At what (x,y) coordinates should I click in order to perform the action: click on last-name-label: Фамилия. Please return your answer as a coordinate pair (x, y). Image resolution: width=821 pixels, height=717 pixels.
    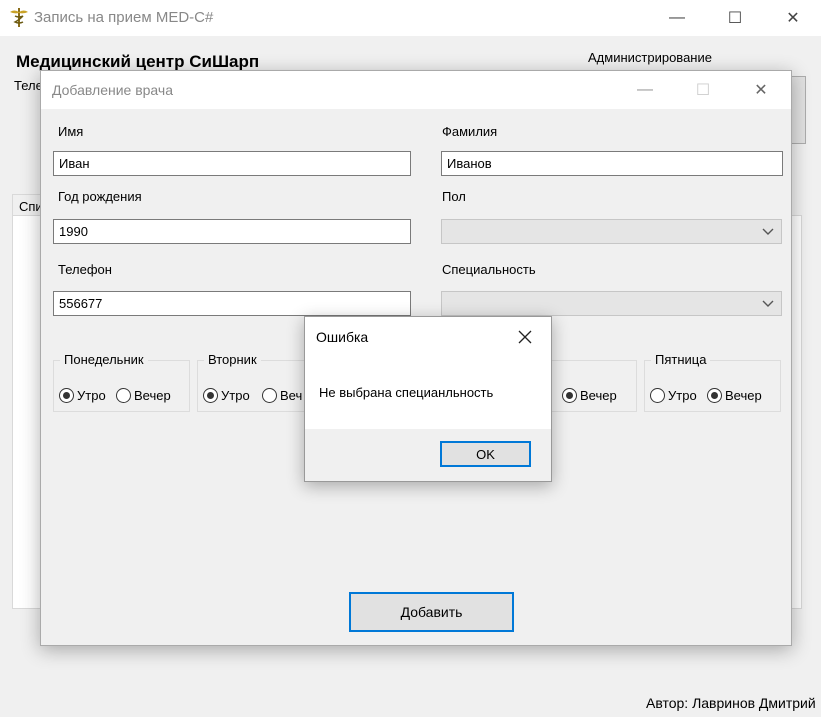
    Looking at the image, I should click on (470, 131).